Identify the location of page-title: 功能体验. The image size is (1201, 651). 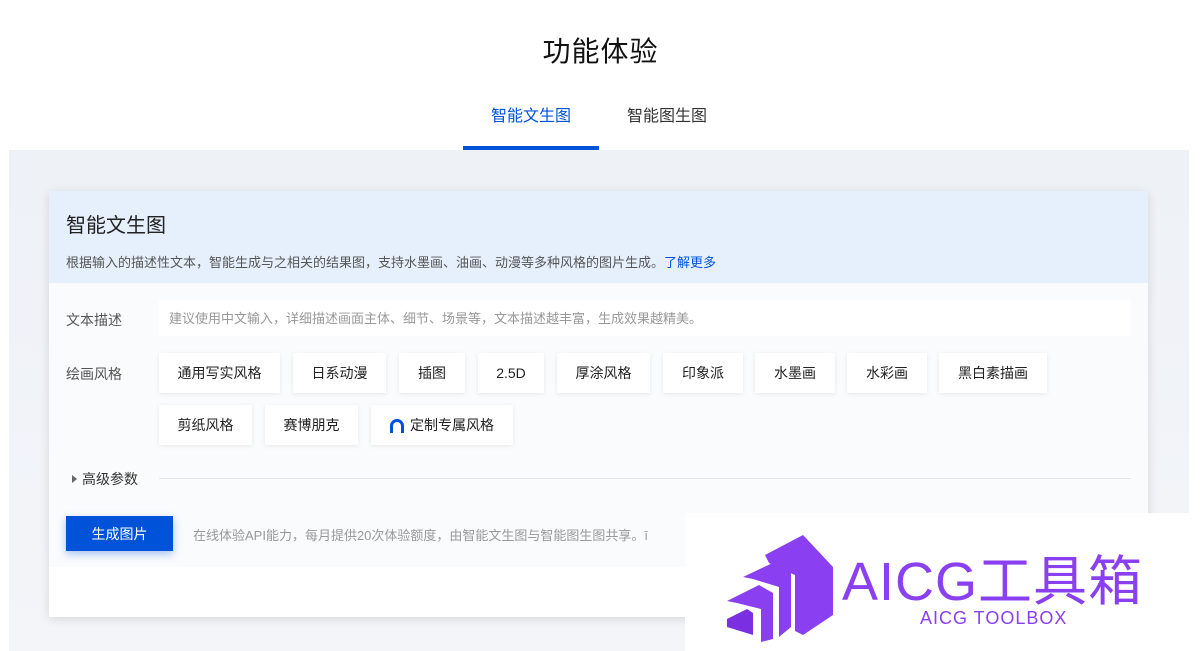
(600, 51).